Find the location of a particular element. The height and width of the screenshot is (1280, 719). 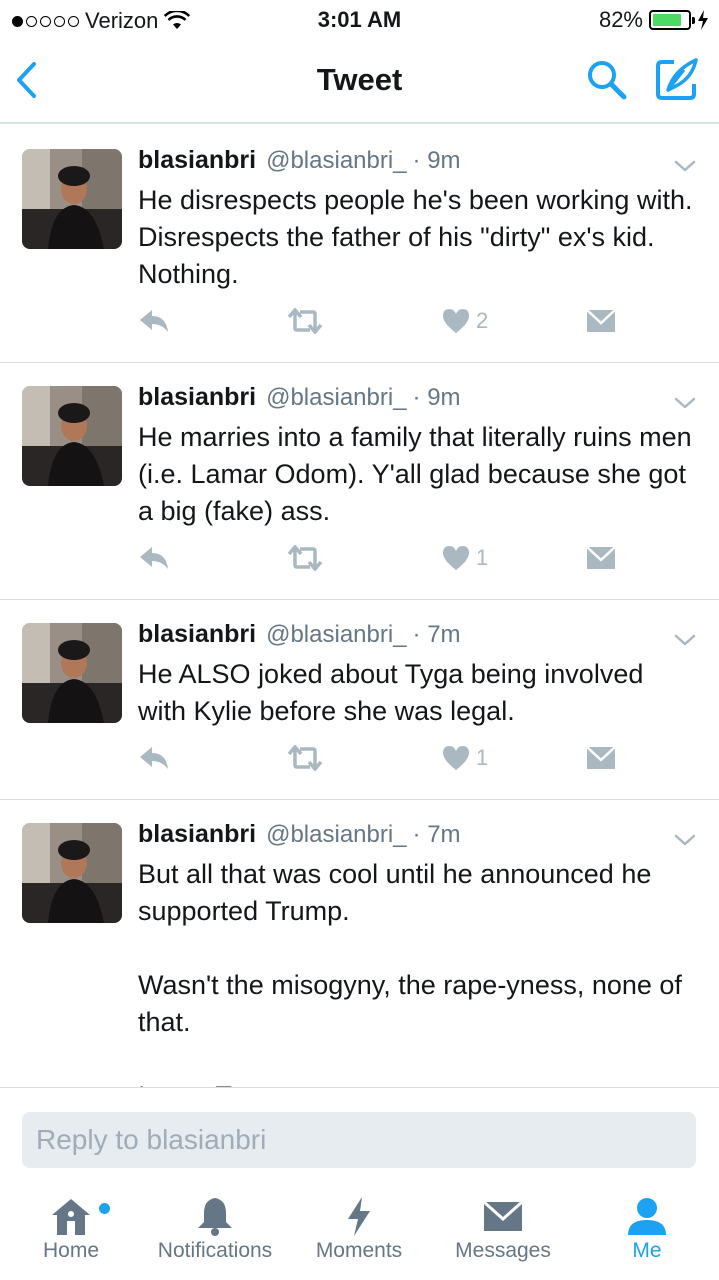

status-bar: Verizon 3:01 AM 82% is located at coordinates (359, 20).